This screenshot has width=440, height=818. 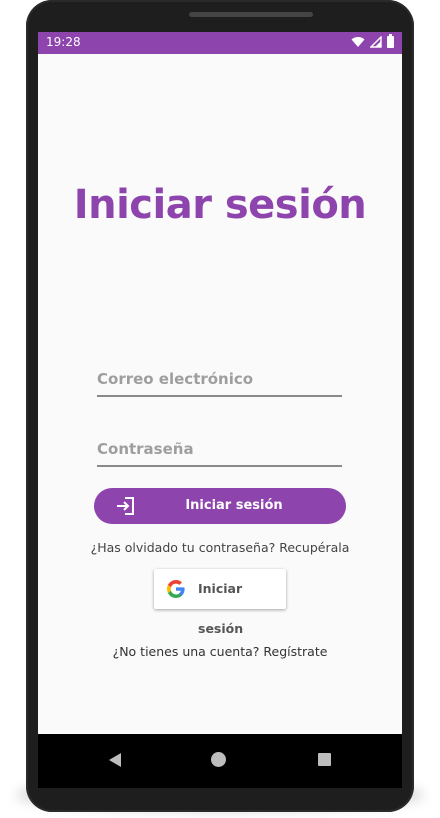 I want to click on google-icon, so click(x=176, y=589).